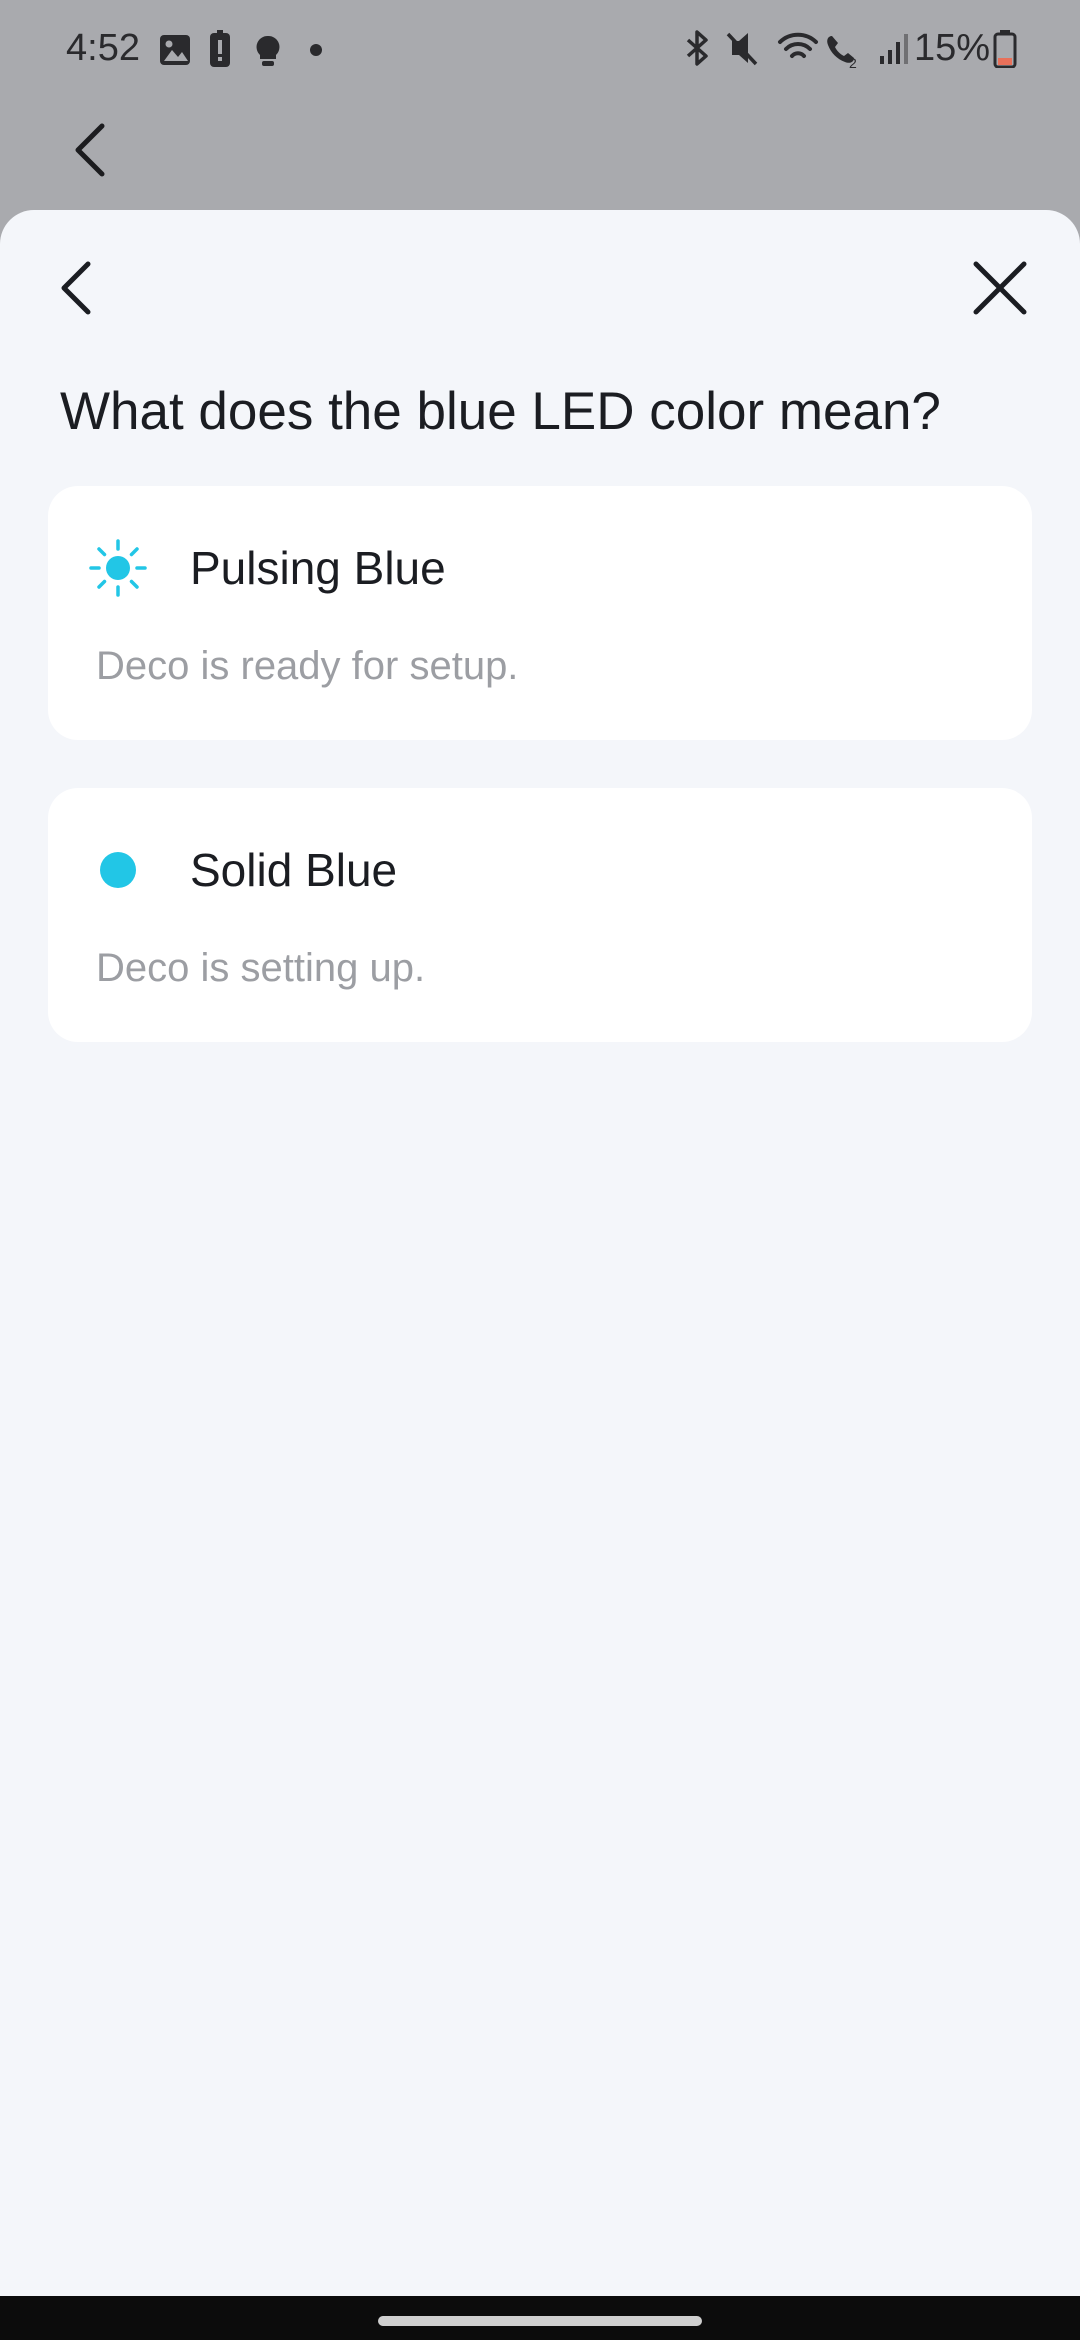 This screenshot has height=2340, width=1080. What do you see at coordinates (540, 2321) in the screenshot?
I see `home-indicator` at bounding box center [540, 2321].